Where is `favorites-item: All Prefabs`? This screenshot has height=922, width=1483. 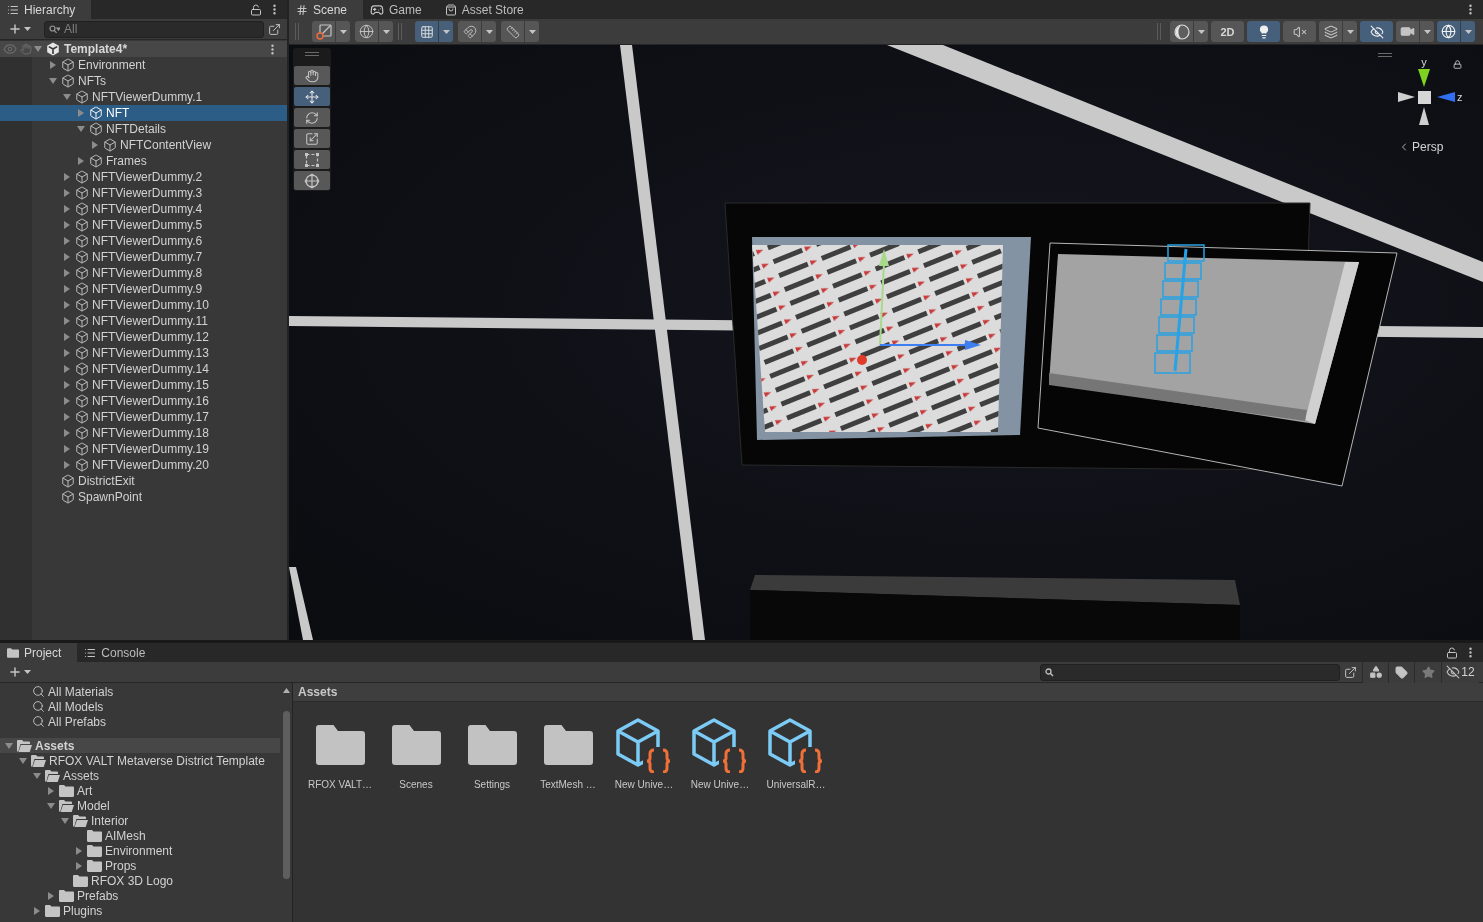 favorites-item: All Prefabs is located at coordinates (140, 721).